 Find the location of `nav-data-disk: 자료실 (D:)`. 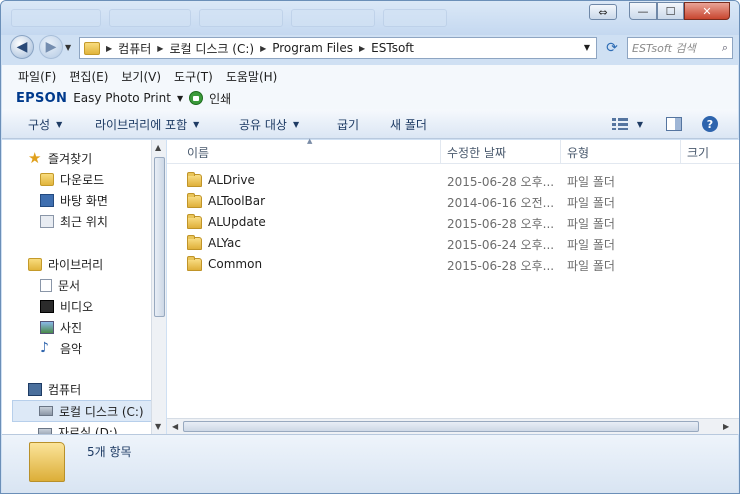

nav-data-disk: 자료실 (D:) is located at coordinates (78, 429).